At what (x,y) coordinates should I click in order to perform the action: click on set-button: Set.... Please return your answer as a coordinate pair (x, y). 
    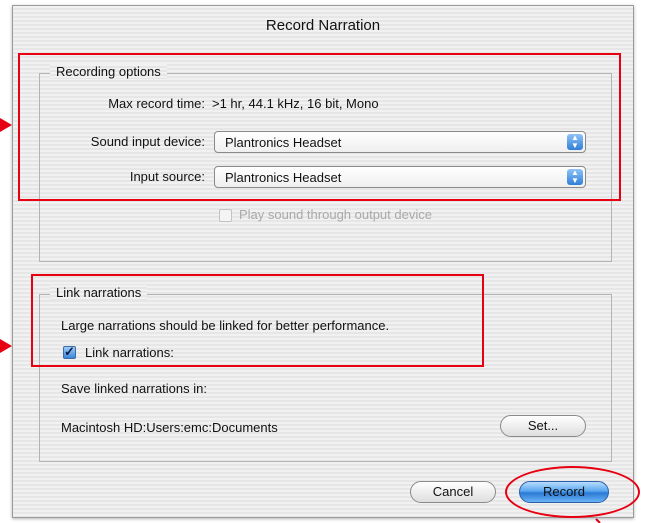
    Looking at the image, I should click on (543, 426).